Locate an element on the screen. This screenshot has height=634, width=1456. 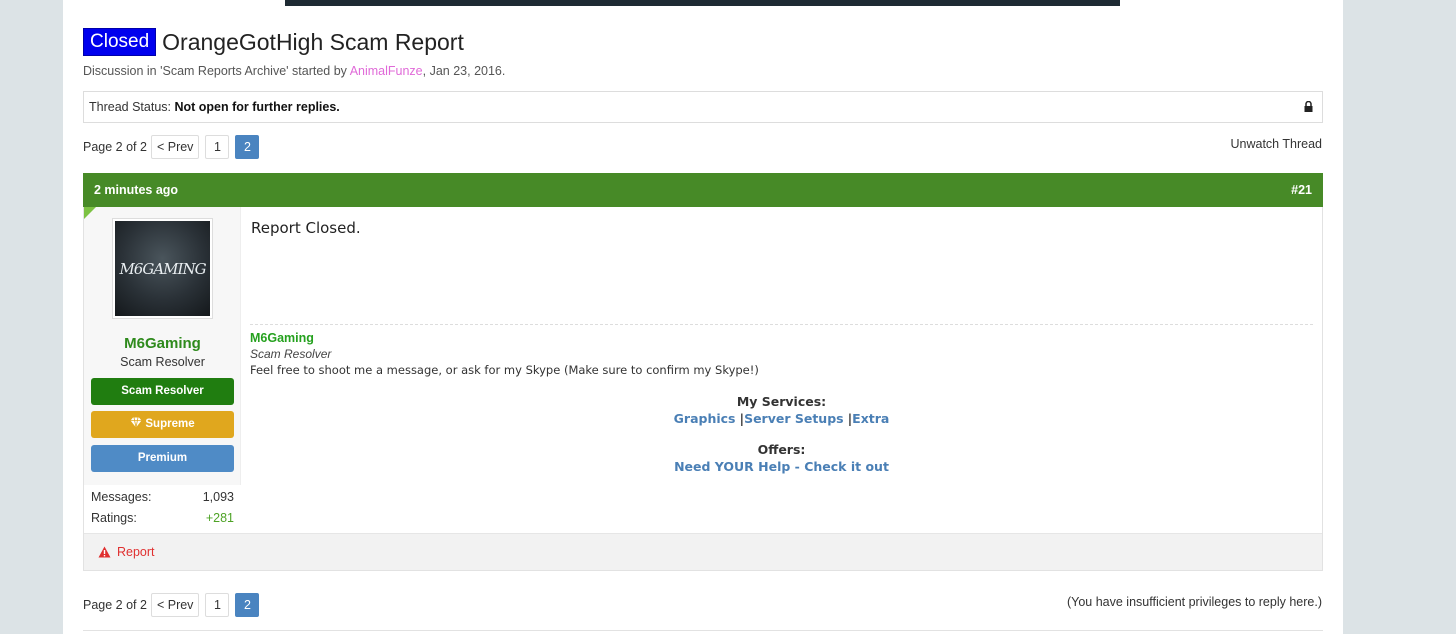
user-stats: Messages: 1,093 Ratings: +281 is located at coordinates (162, 509).